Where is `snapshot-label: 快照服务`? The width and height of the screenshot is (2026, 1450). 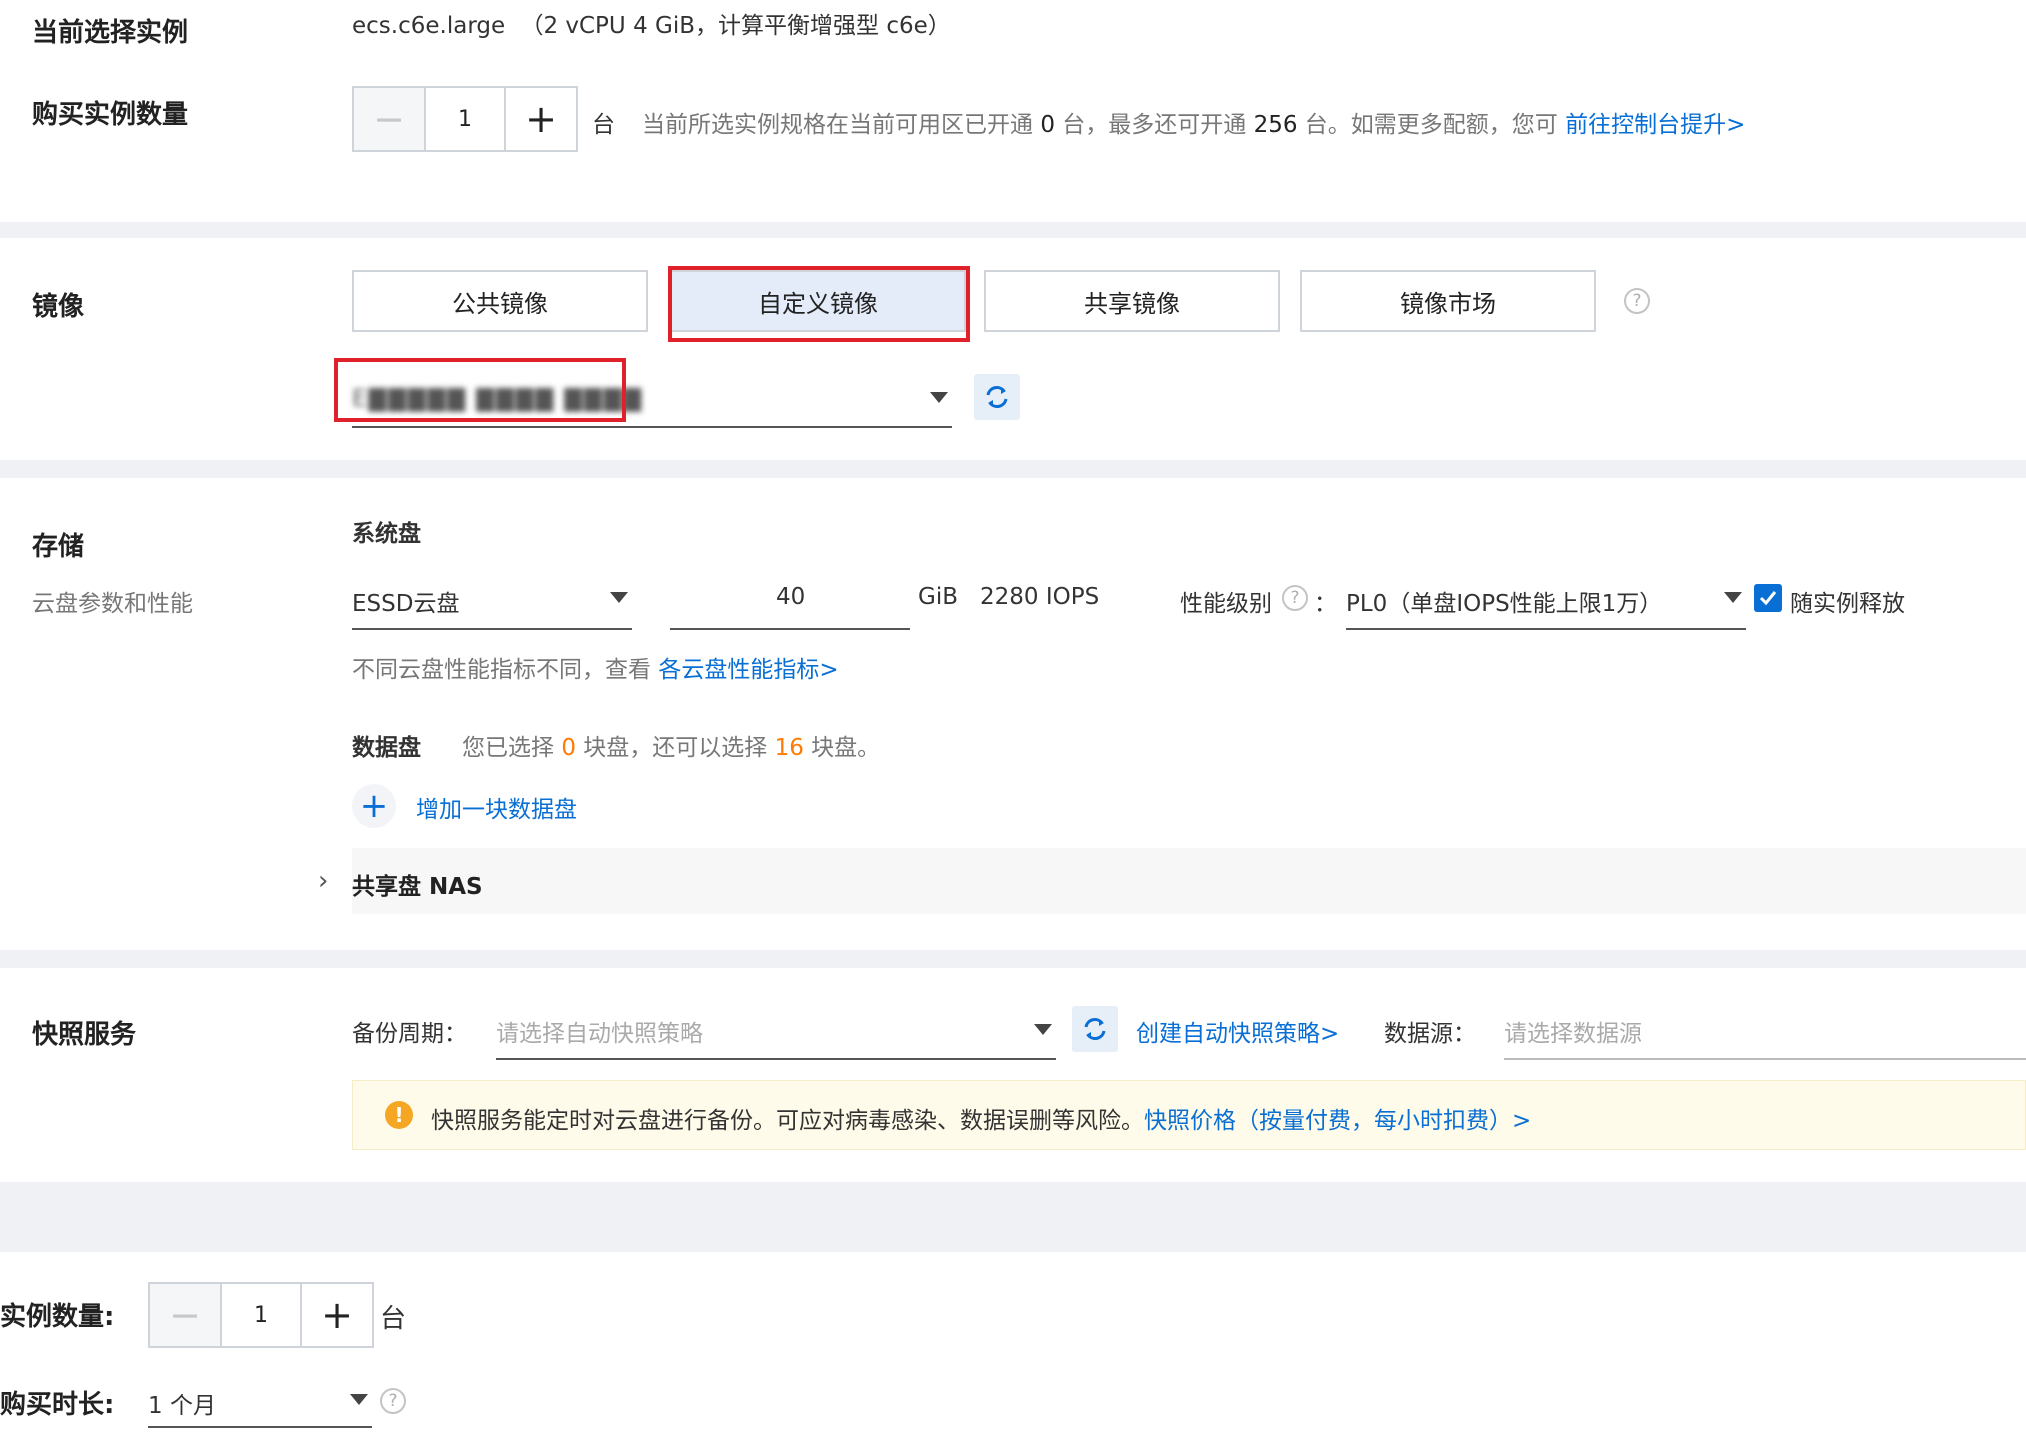 snapshot-label: 快照服务 is located at coordinates (84, 1035).